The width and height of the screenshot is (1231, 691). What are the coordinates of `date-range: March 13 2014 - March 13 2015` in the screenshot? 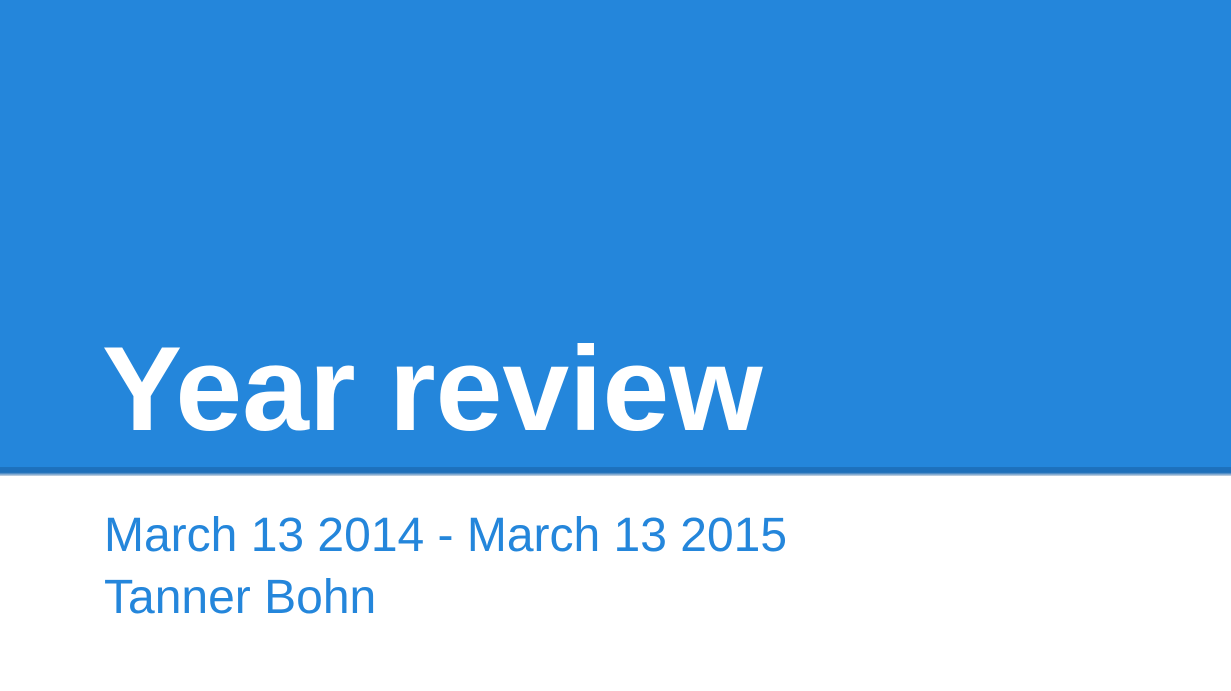 It's located at (446, 535).